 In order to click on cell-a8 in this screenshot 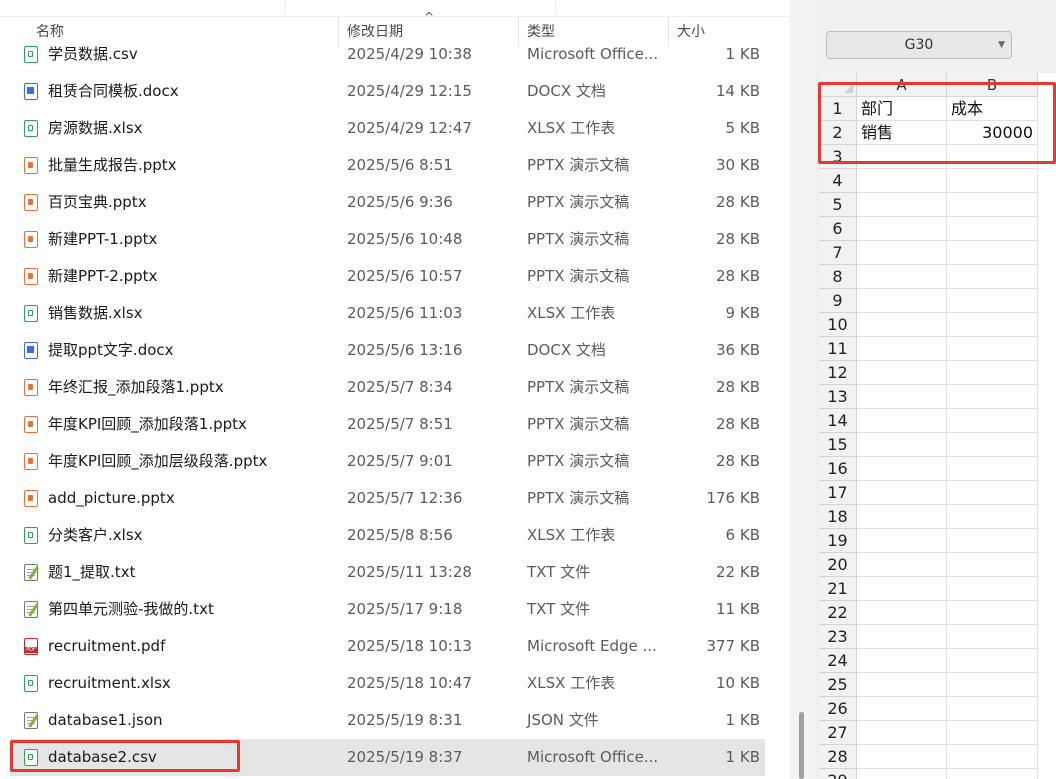, I will do `click(902, 277)`.